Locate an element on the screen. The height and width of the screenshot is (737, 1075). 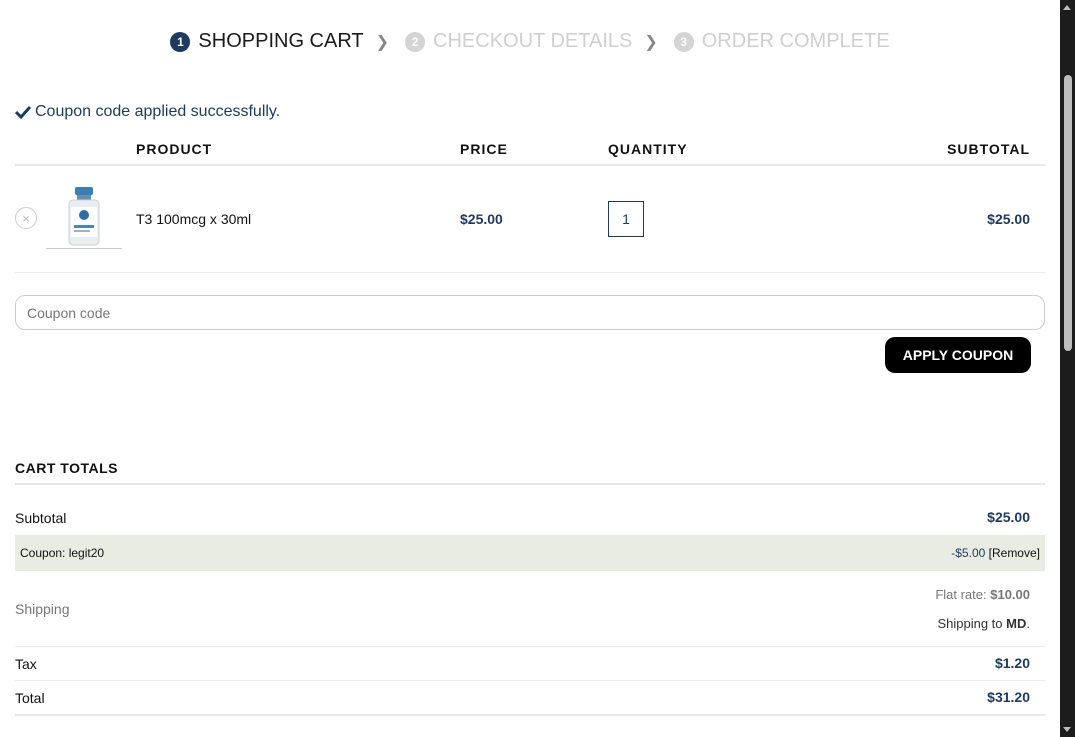
shipping-rate-value: $10.00 is located at coordinates (1010, 594).